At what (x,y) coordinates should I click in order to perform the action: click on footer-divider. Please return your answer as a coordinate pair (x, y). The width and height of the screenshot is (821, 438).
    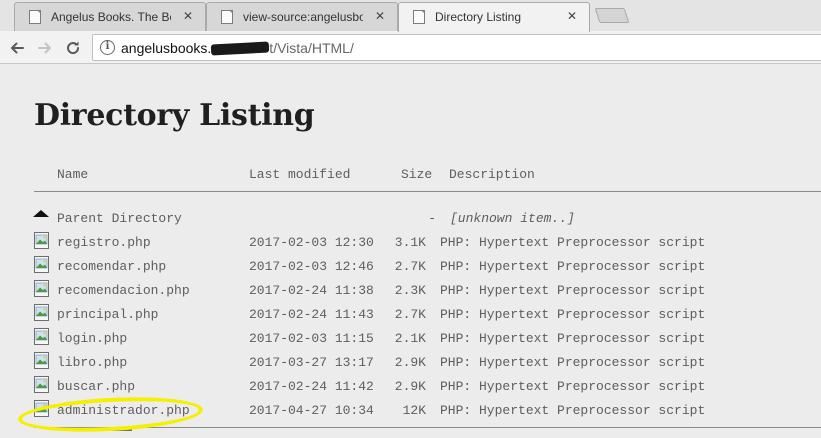
    Looking at the image, I should click on (427, 427).